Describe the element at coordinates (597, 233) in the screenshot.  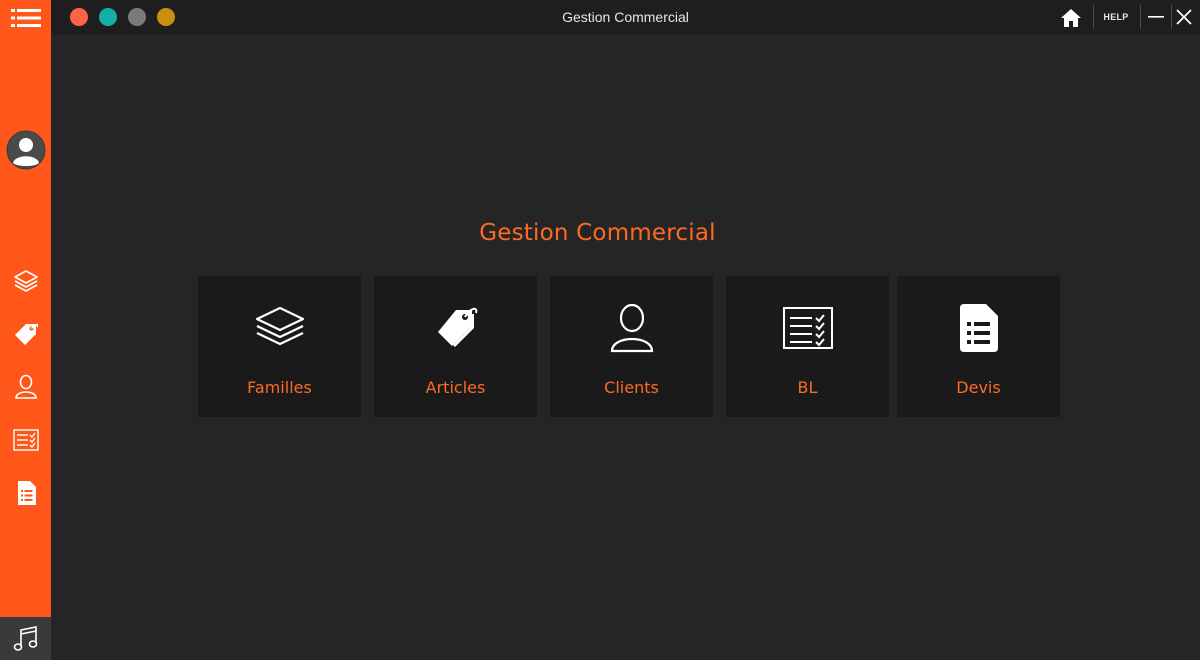
I see `page-title: Gestion Commercial` at that location.